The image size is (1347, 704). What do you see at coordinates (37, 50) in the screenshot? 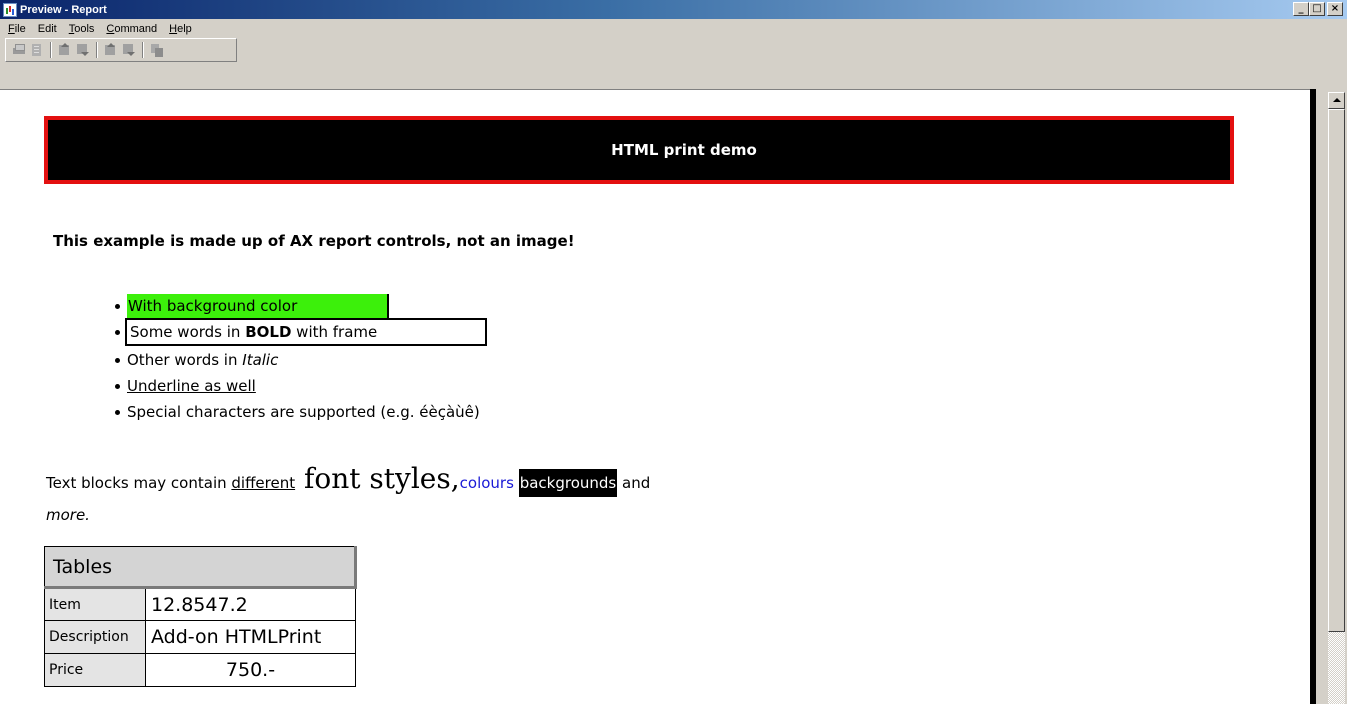
I see `document-icon` at bounding box center [37, 50].